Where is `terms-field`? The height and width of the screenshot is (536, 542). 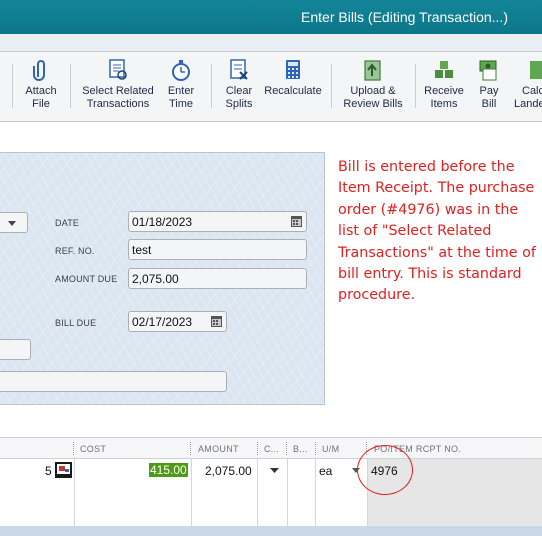 terms-field is located at coordinates (15, 349).